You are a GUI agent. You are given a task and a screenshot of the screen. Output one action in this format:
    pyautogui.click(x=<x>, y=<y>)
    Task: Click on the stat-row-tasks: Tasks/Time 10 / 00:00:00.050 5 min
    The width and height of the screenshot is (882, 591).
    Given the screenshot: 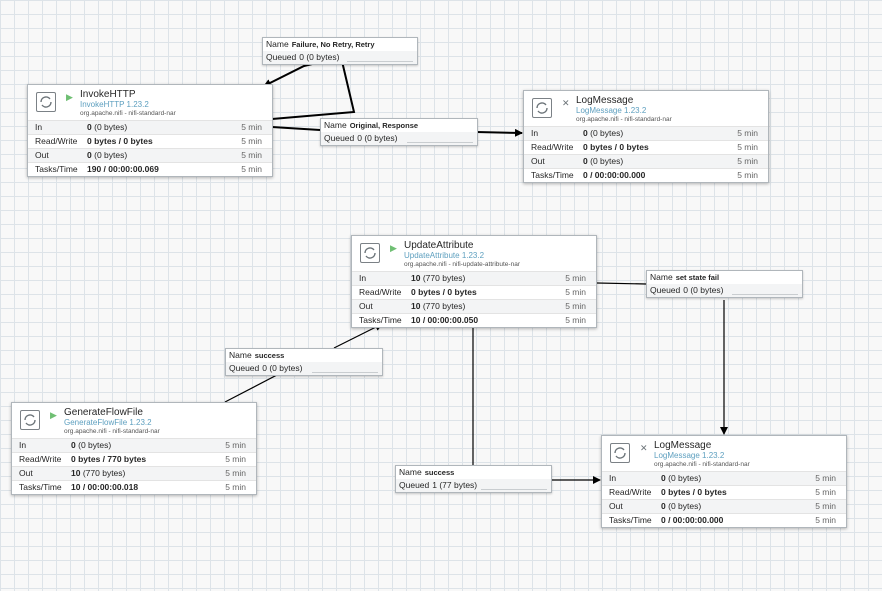 What is the action you would take?
    pyautogui.click(x=474, y=320)
    